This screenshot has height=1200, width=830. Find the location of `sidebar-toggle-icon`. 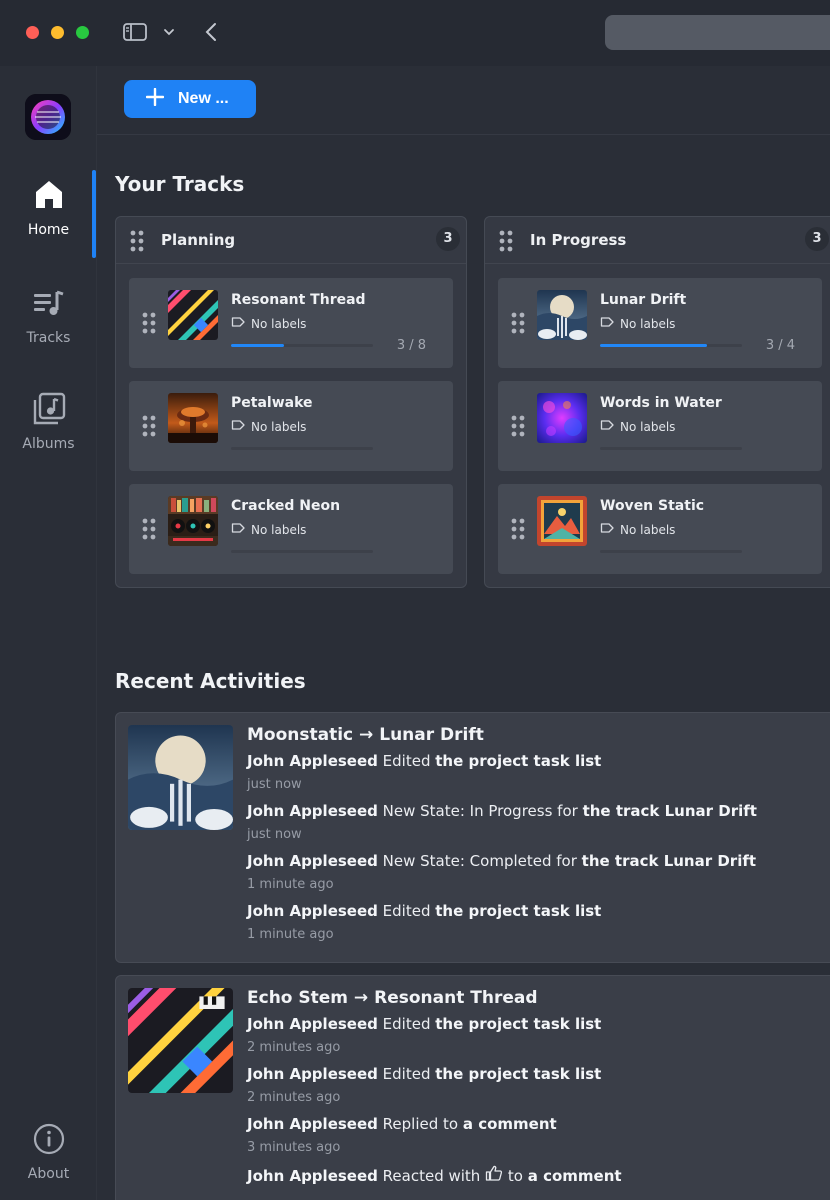

sidebar-toggle-icon is located at coordinates (135, 32).